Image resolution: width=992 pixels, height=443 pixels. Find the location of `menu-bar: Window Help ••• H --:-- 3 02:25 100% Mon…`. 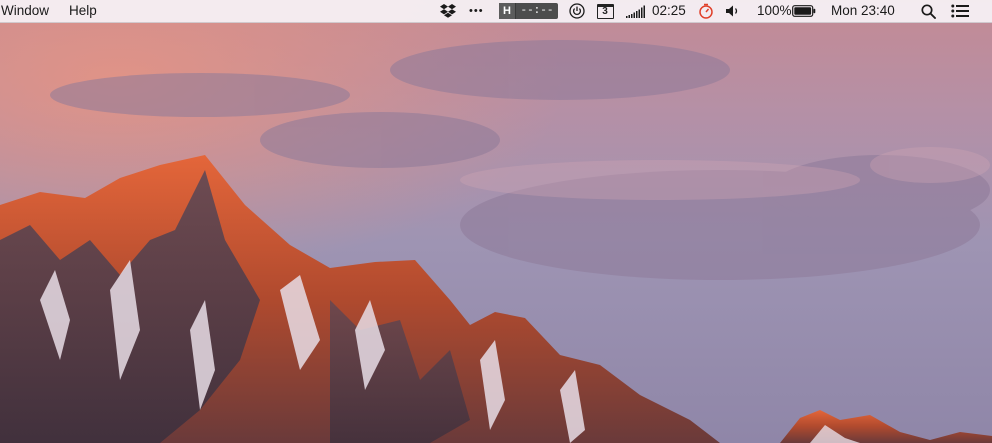

menu-bar: Window Help ••• H --:-- 3 02:25 100% Mon… is located at coordinates (496, 11).